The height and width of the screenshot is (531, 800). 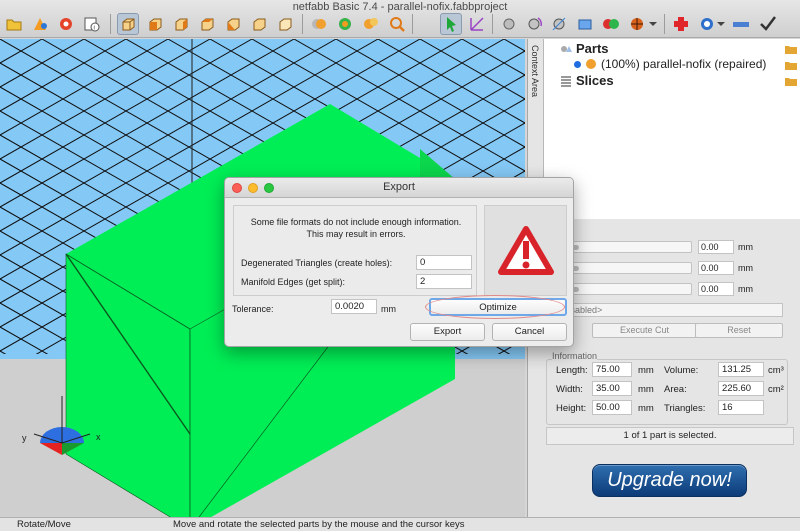 I want to click on cancel-button: Cancel, so click(x=529, y=332).